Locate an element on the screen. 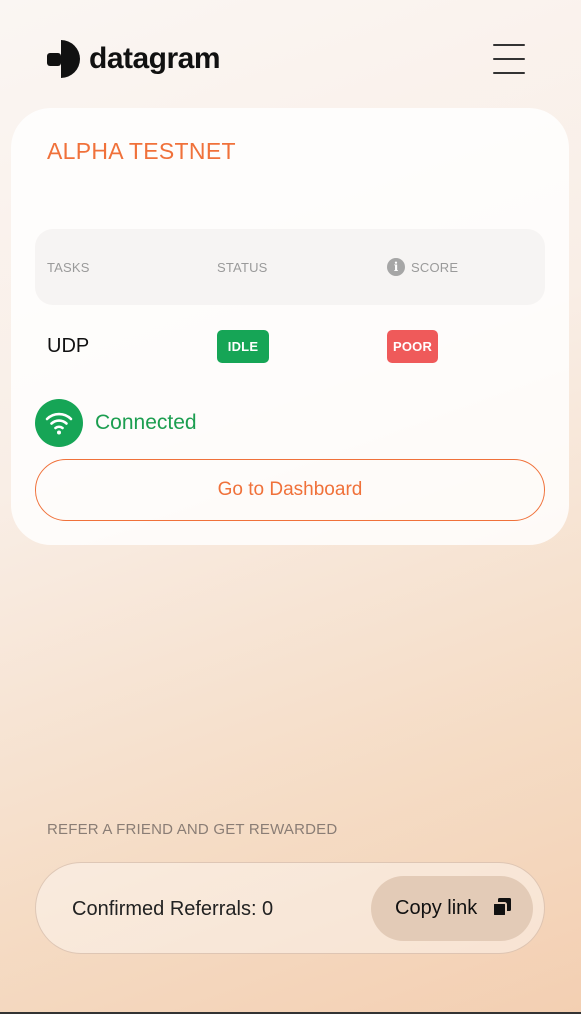 The height and width of the screenshot is (1014, 581). column-header-tasks: TASKS is located at coordinates (68, 267).